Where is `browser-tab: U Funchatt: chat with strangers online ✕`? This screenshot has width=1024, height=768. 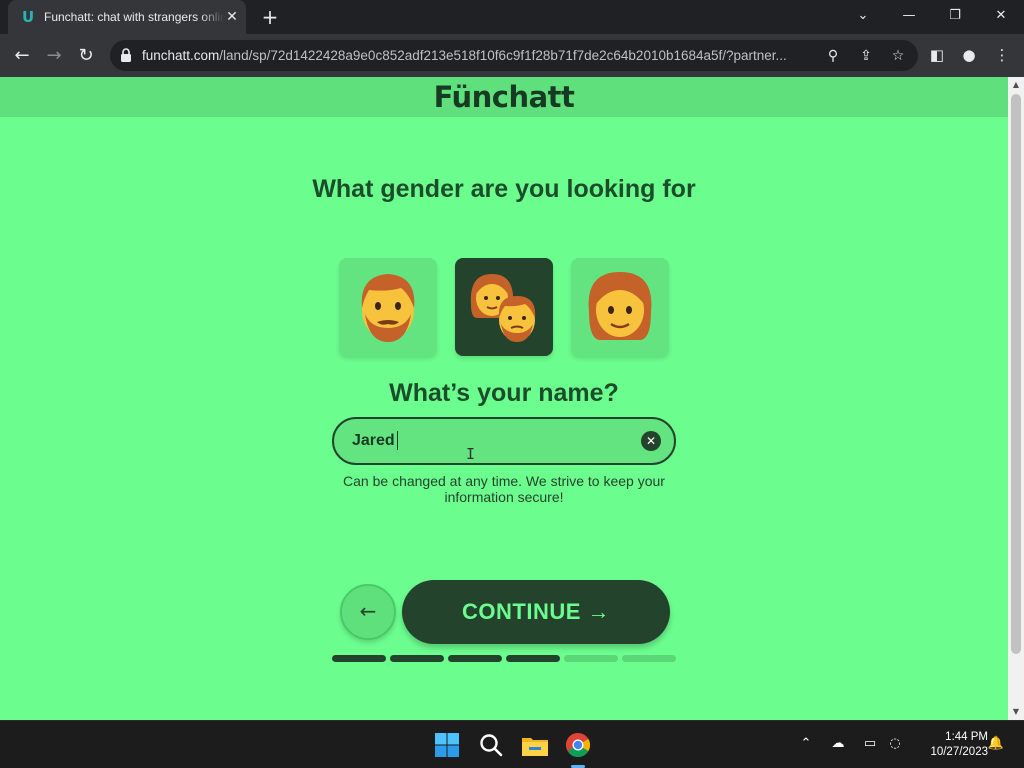
browser-tab: U Funchatt: chat with strangers online ✕ is located at coordinates (127, 17).